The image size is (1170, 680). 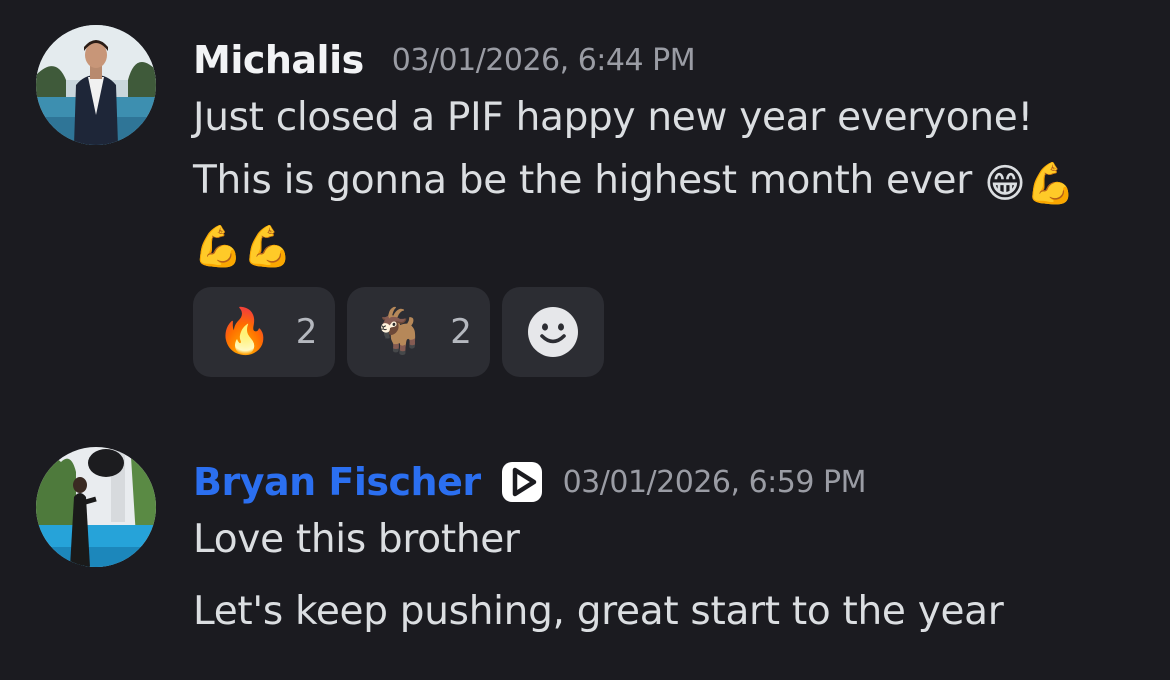 What do you see at coordinates (543, 60) in the screenshot?
I see `timestamp: 03/01/2026, 6:44 PM` at bounding box center [543, 60].